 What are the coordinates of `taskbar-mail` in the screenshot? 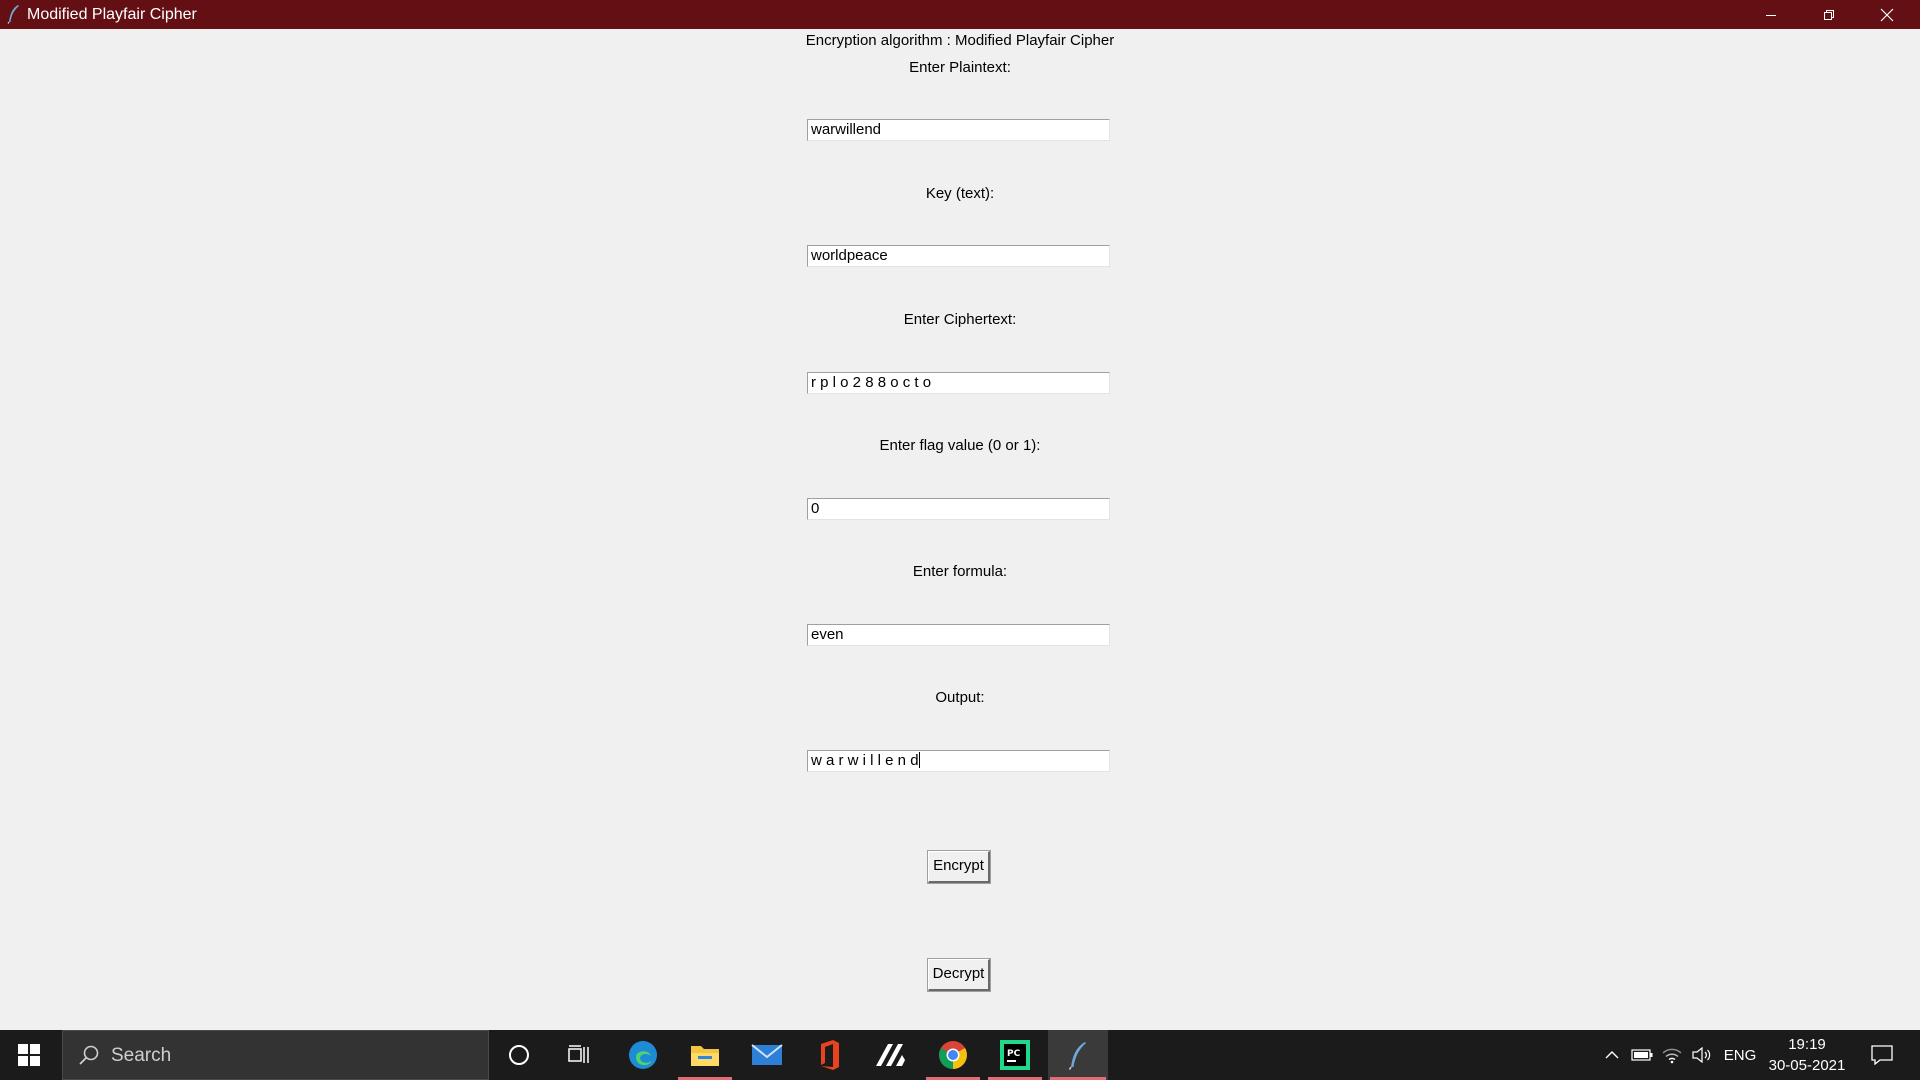 It's located at (767, 1055).